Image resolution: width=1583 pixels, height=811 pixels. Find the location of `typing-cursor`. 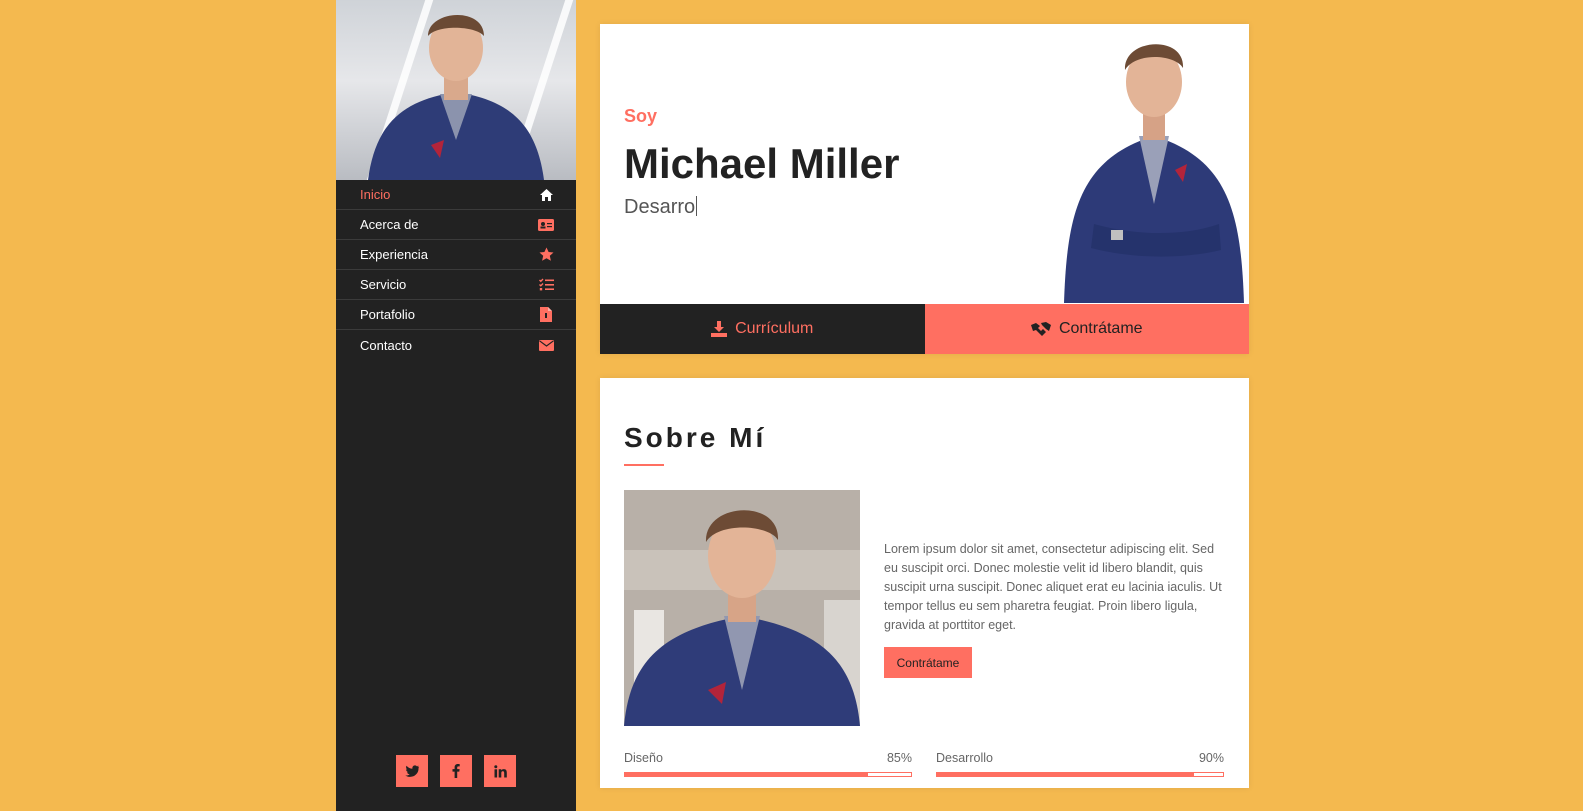

typing-cursor is located at coordinates (697, 206).